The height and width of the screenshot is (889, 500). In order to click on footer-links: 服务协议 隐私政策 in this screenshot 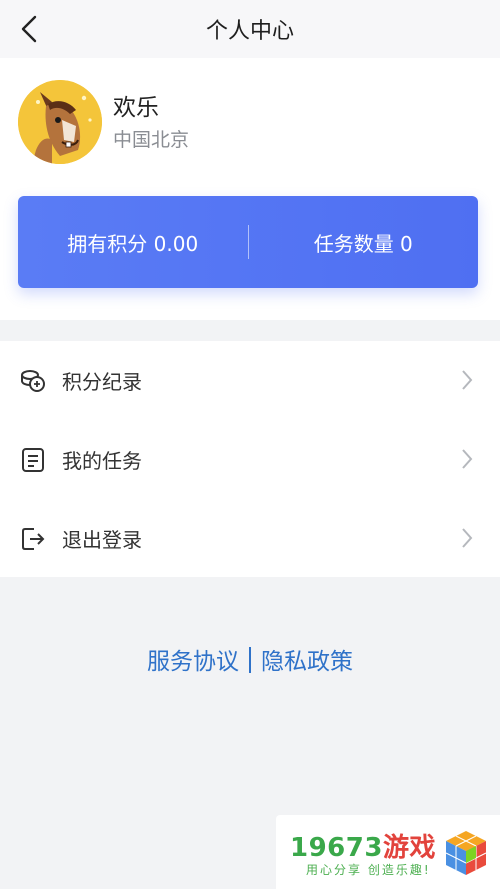, I will do `click(250, 659)`.